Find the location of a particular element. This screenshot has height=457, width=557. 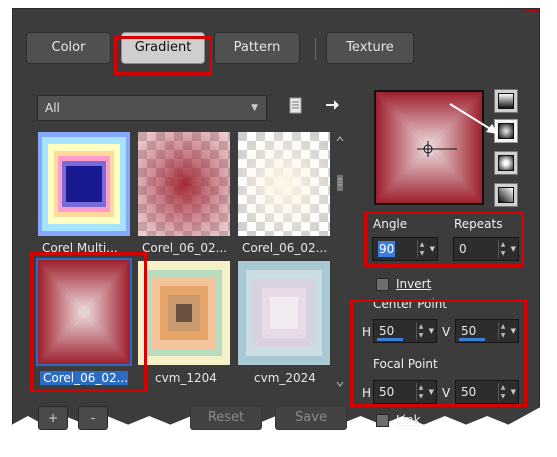

tab-pattern: Pattern is located at coordinates (257, 48).